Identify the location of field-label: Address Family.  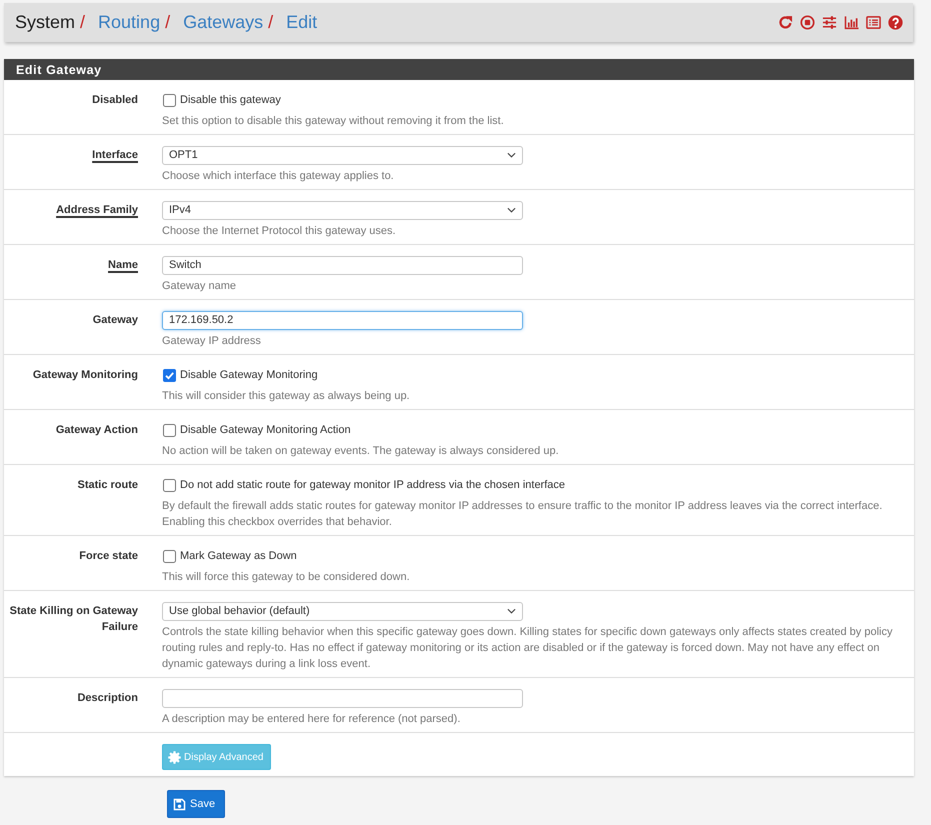
(97, 210).